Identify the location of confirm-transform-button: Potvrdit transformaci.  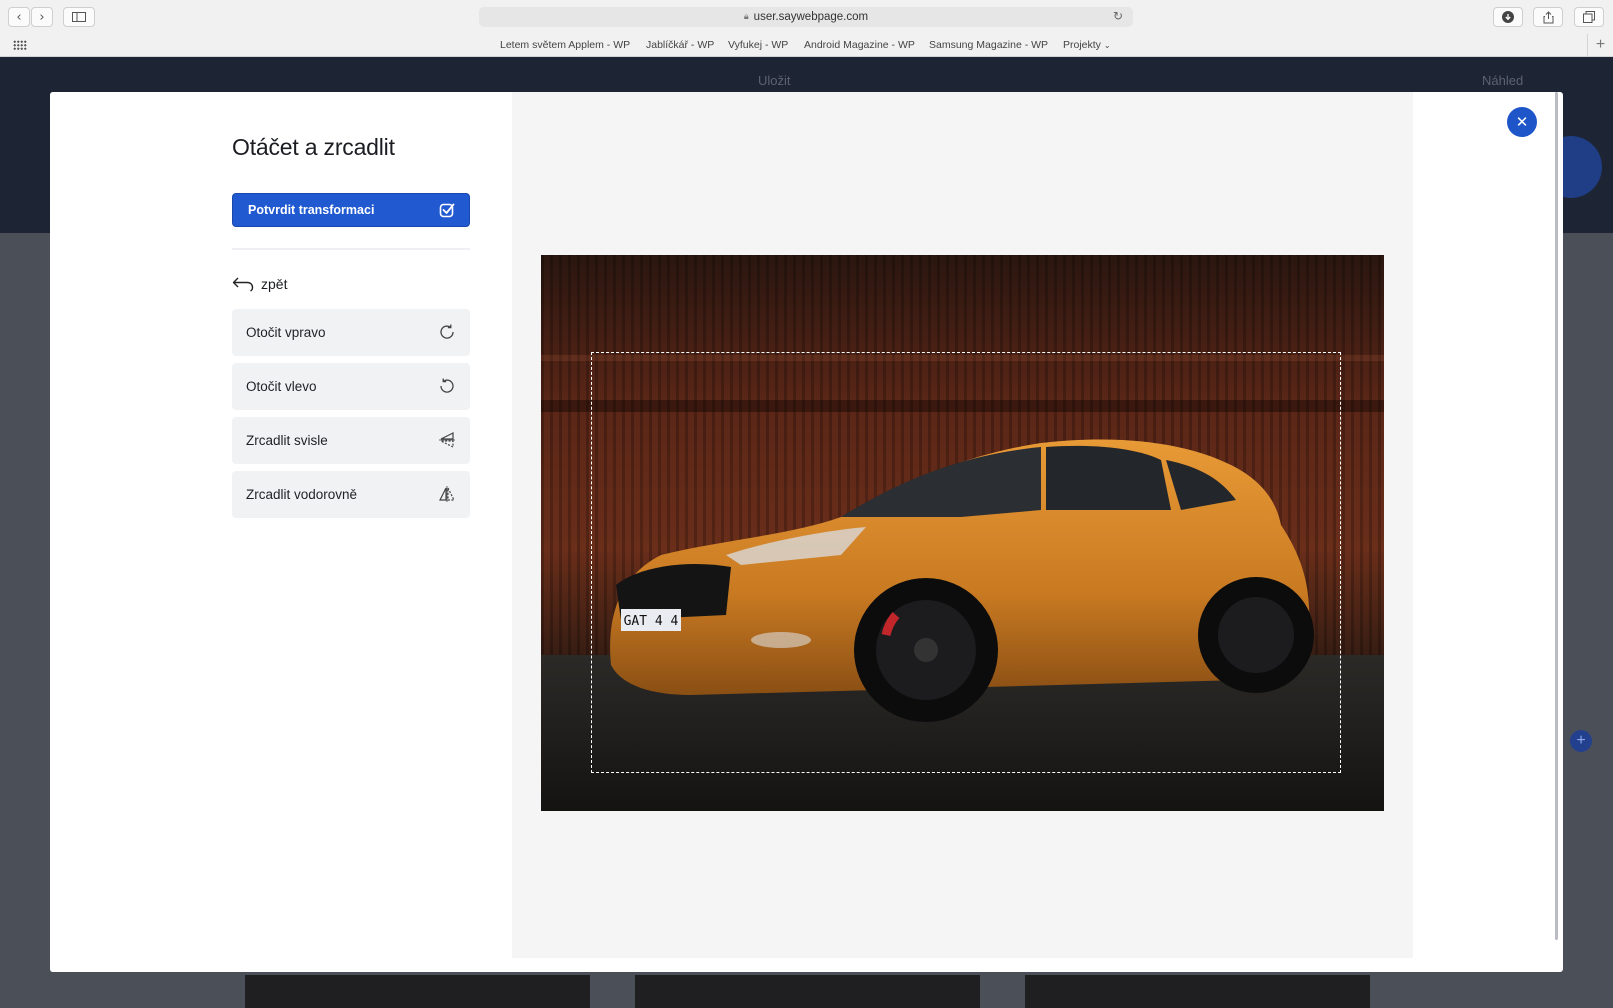
(351, 210).